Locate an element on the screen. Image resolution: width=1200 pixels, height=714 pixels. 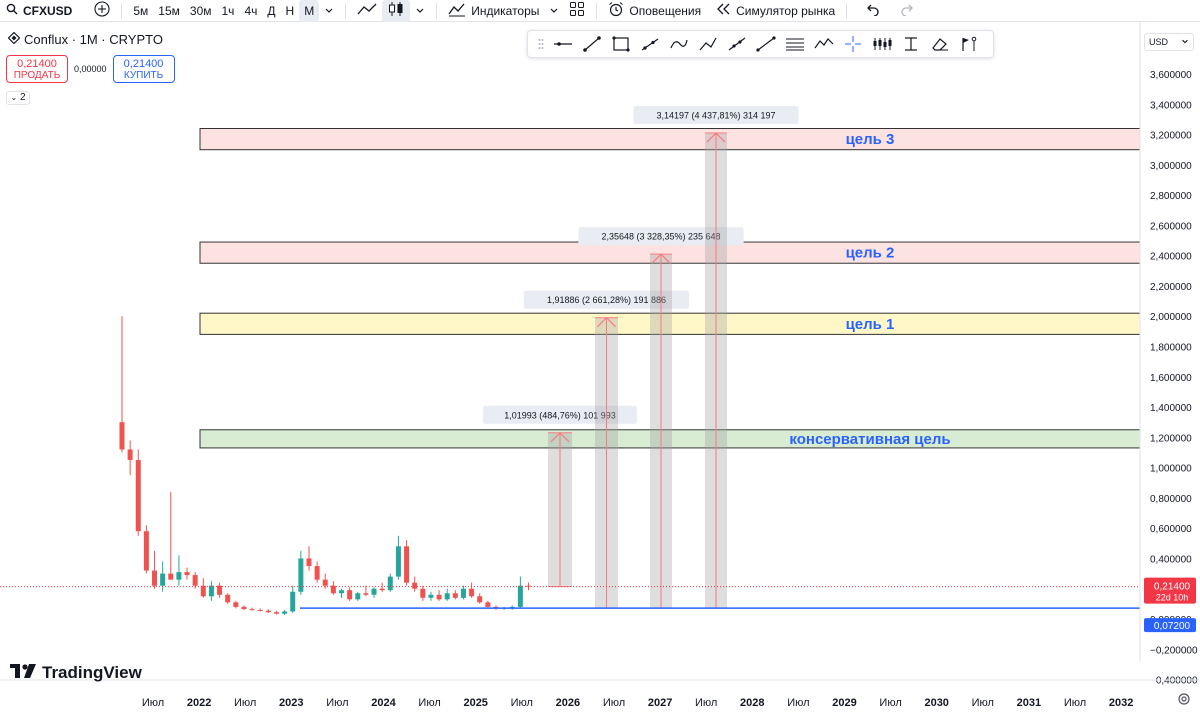
ray-icon is located at coordinates (649, 44).